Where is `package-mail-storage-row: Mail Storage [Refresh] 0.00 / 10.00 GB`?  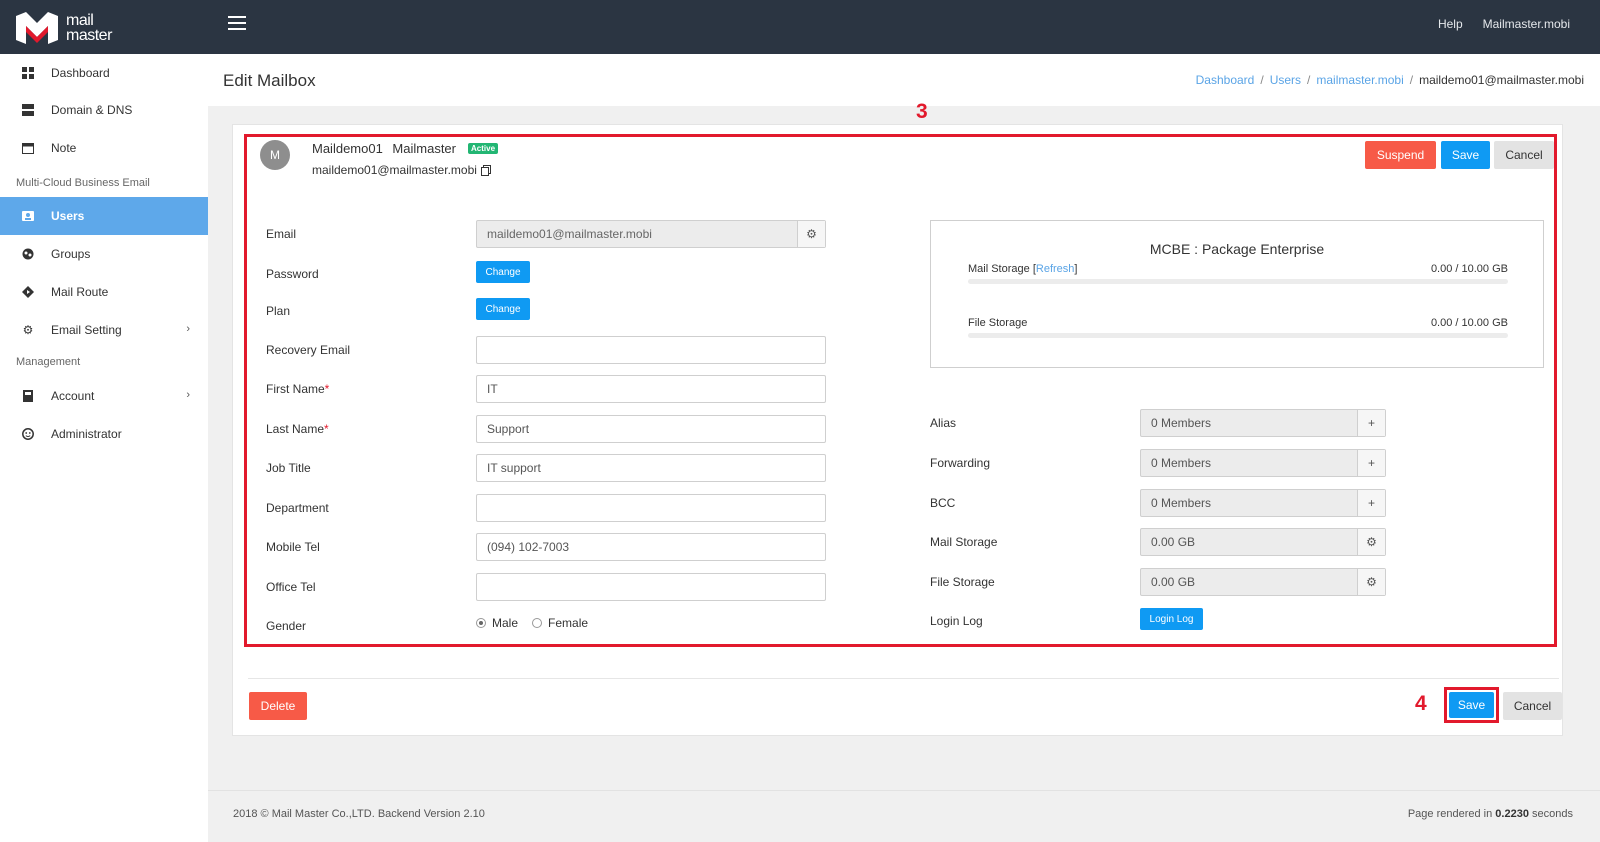
package-mail-storage-row: Mail Storage [Refresh] 0.00 / 10.00 GB is located at coordinates (1238, 269).